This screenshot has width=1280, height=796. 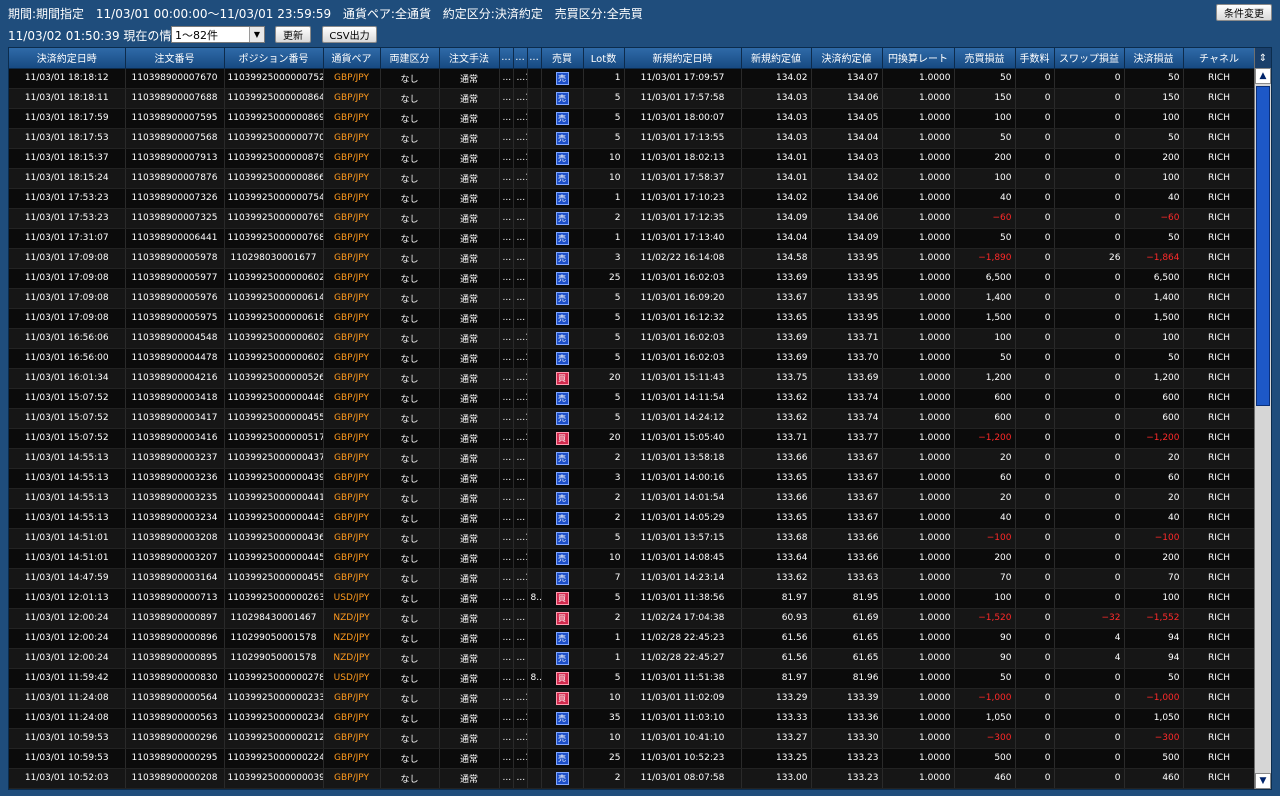 What do you see at coordinates (562, 58) in the screenshot?
I see `column-header: 売買` at bounding box center [562, 58].